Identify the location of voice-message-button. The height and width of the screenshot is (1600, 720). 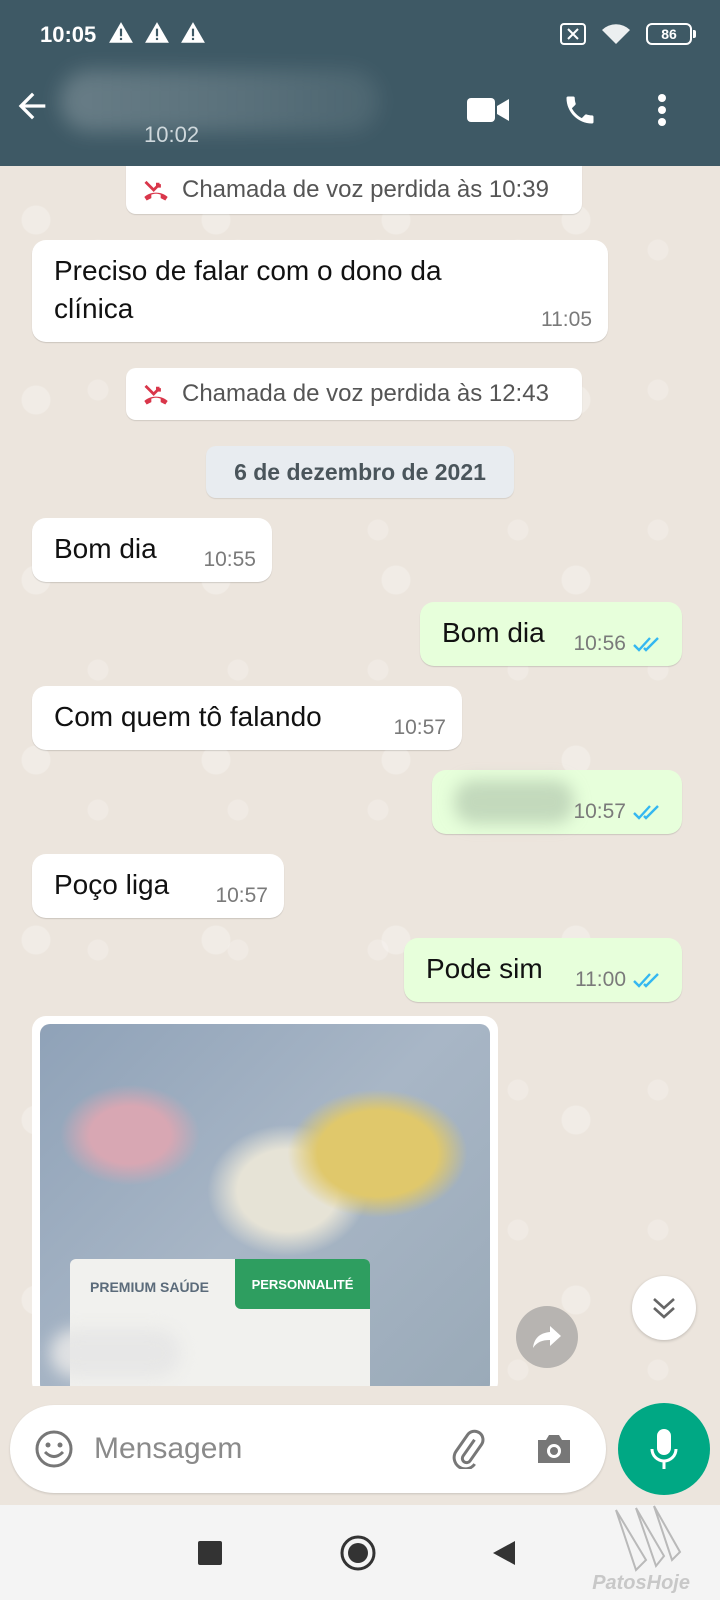
(664, 1449).